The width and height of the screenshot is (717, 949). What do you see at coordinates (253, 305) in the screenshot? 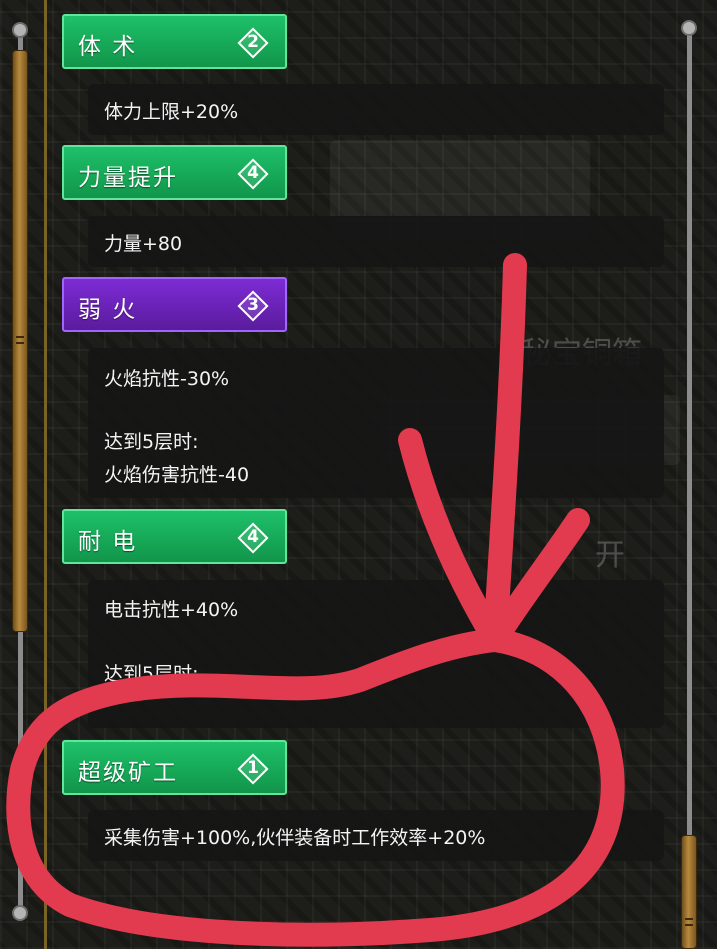
I see `buff-level: 3` at bounding box center [253, 305].